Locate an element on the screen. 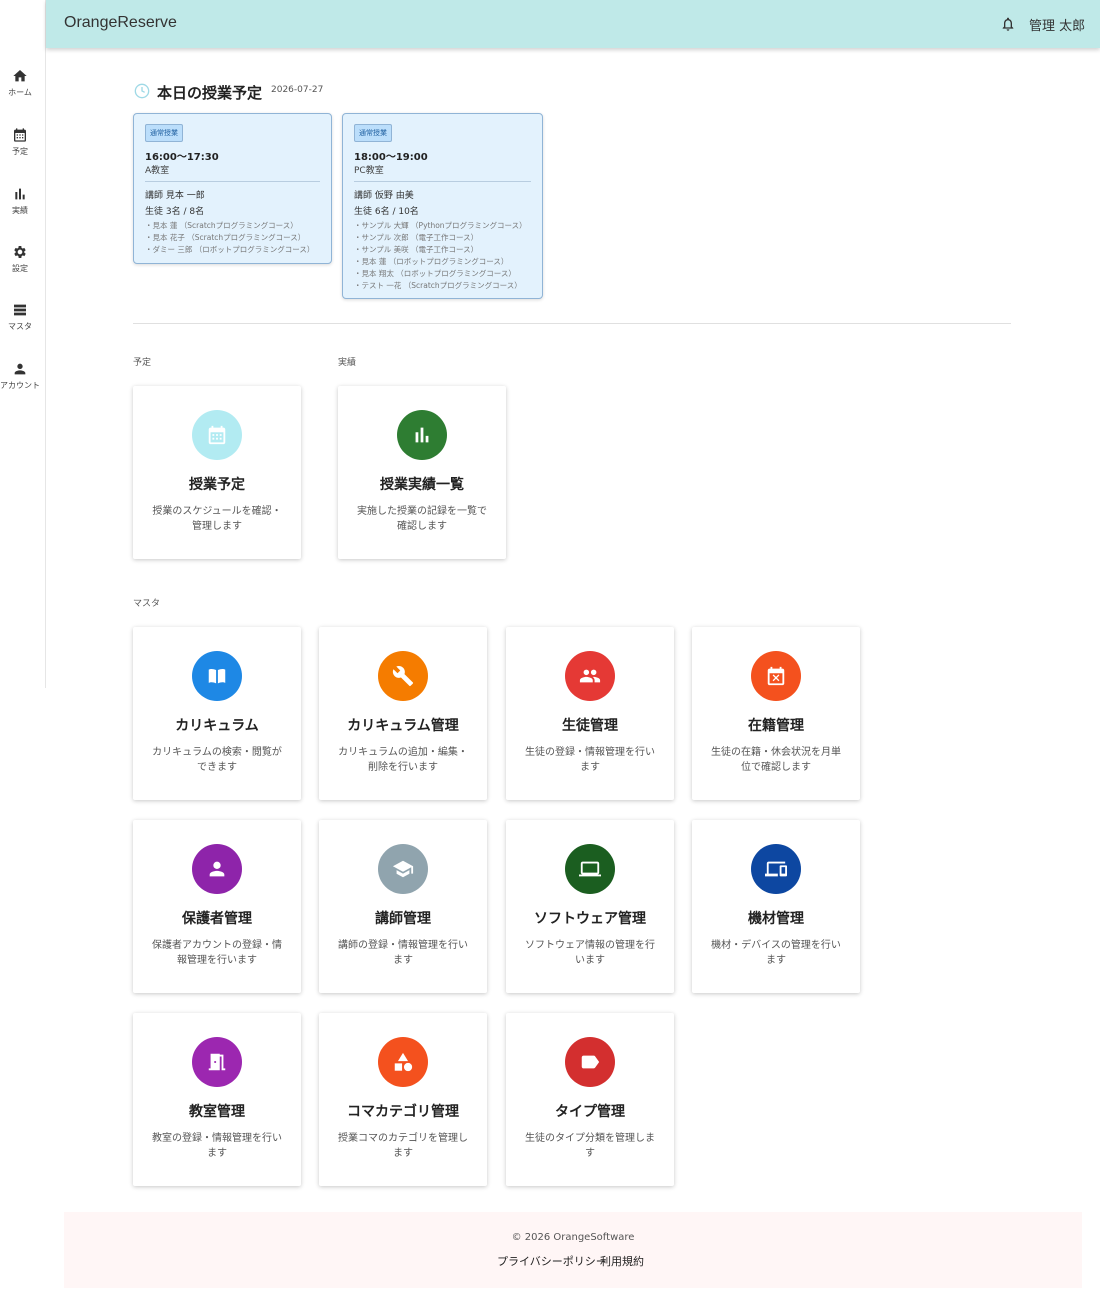 The height and width of the screenshot is (1306, 1100). list-icon is located at coordinates (20, 310).